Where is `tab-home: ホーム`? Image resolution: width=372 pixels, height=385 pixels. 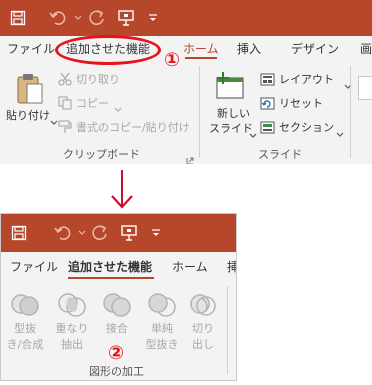 tab-home: ホーム is located at coordinates (190, 267).